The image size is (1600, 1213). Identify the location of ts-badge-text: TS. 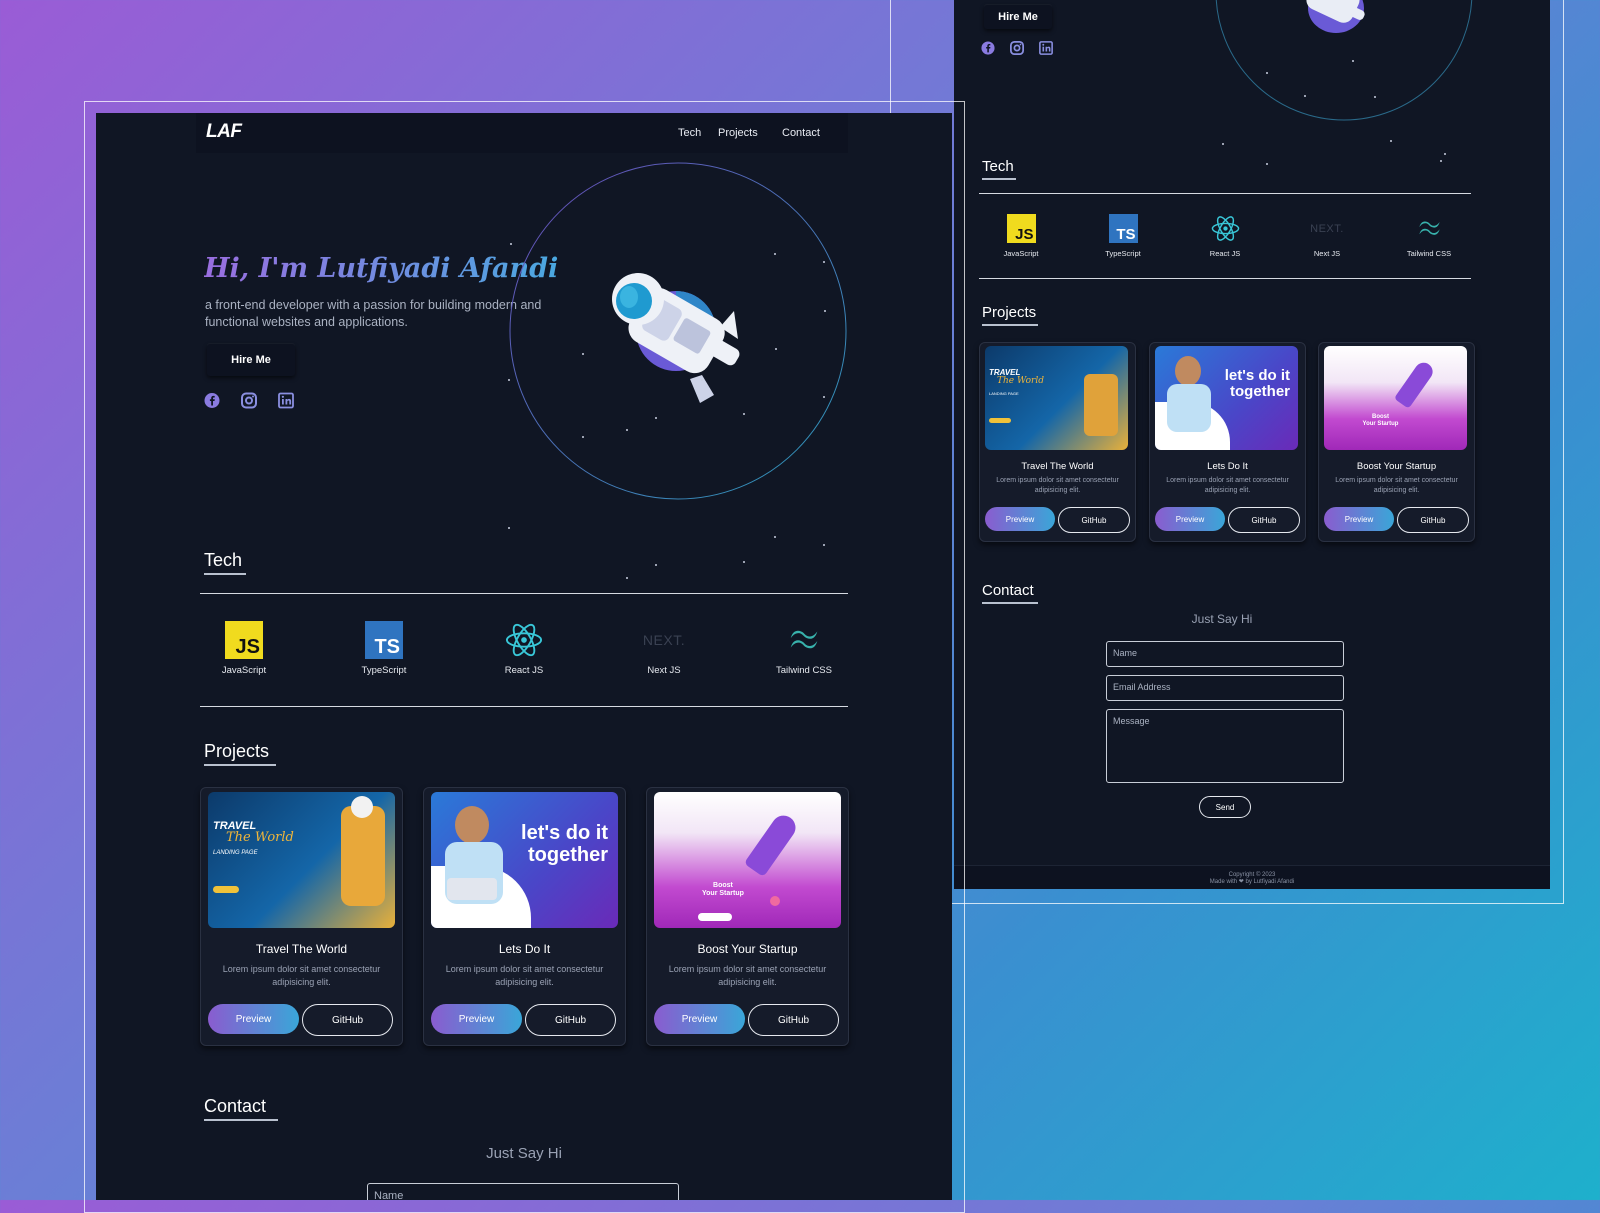
(387, 647).